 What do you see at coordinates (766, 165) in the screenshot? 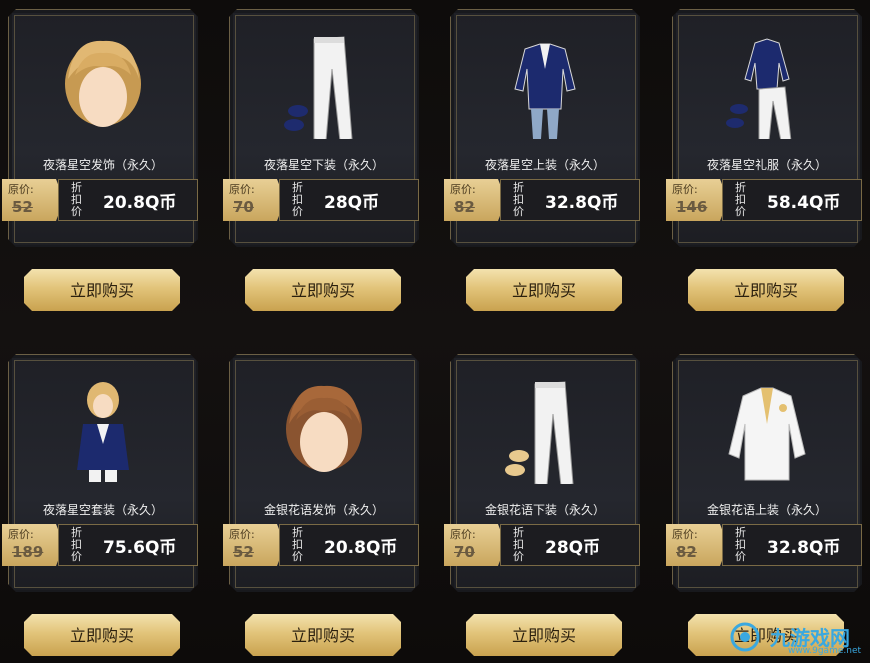
I see `item-name: 夜落星空礼服（永久）` at bounding box center [766, 165].